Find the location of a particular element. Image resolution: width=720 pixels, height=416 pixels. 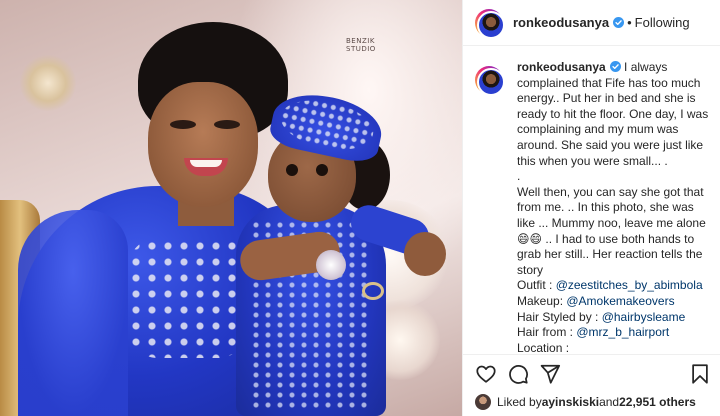

photo-watermark: BENZIK STUDIO is located at coordinates (361, 45).